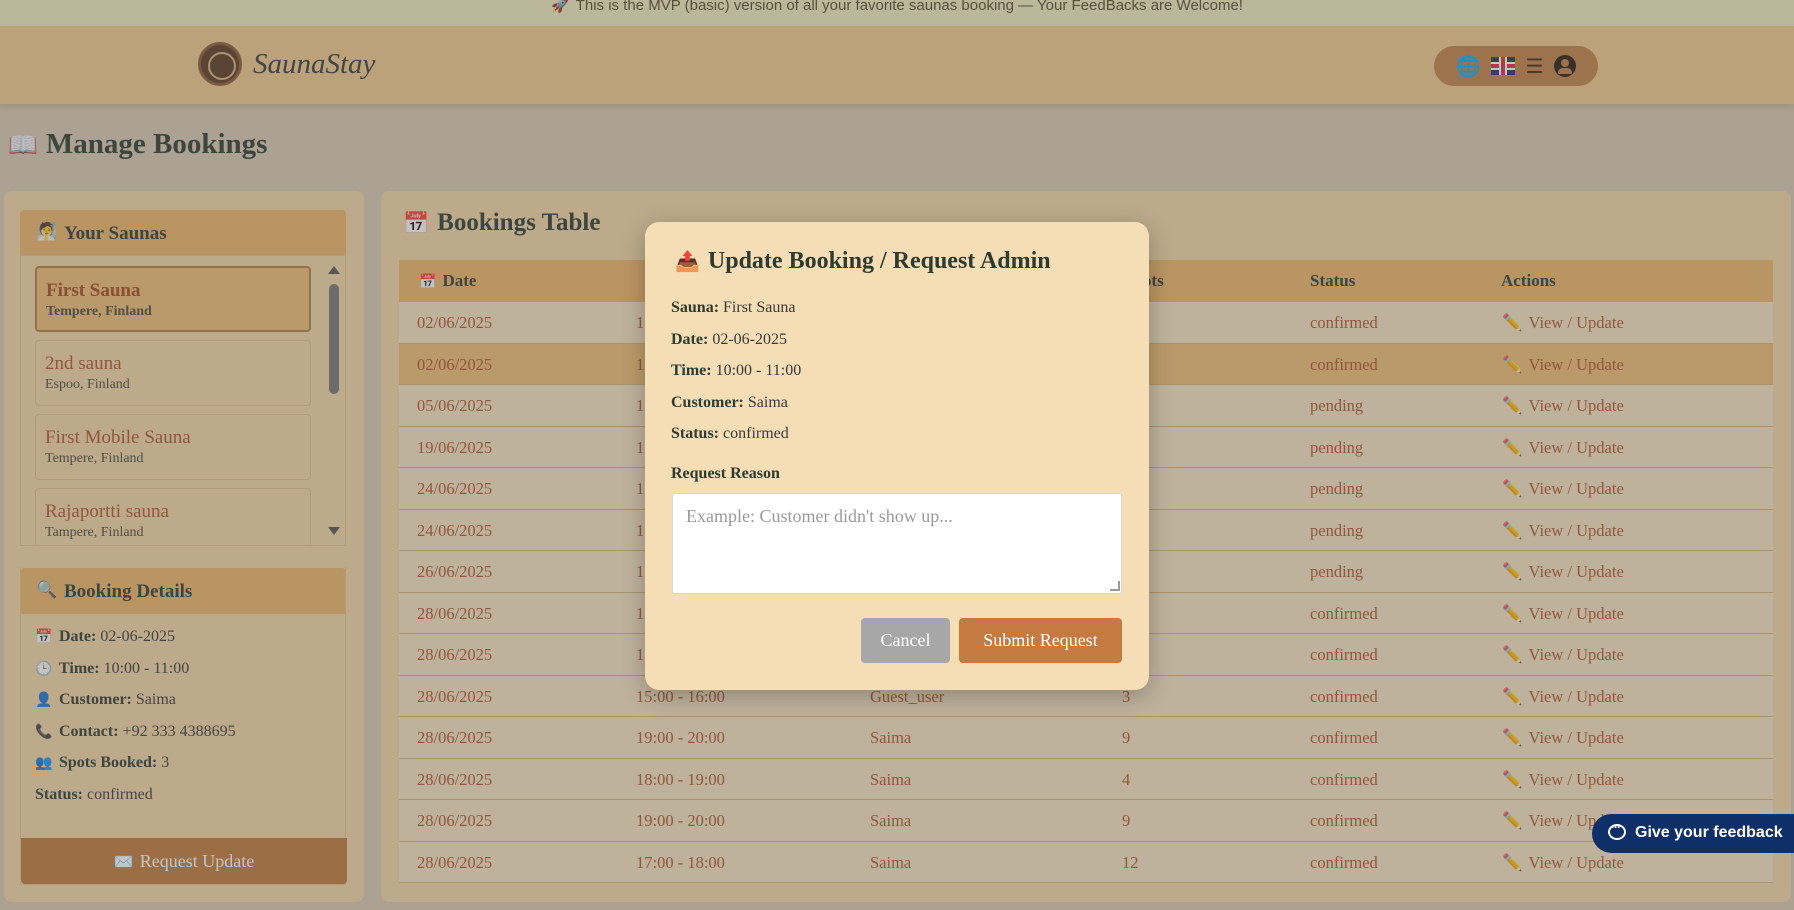 This screenshot has width=1794, height=910. I want to click on cancel-button: Cancel, so click(905, 640).